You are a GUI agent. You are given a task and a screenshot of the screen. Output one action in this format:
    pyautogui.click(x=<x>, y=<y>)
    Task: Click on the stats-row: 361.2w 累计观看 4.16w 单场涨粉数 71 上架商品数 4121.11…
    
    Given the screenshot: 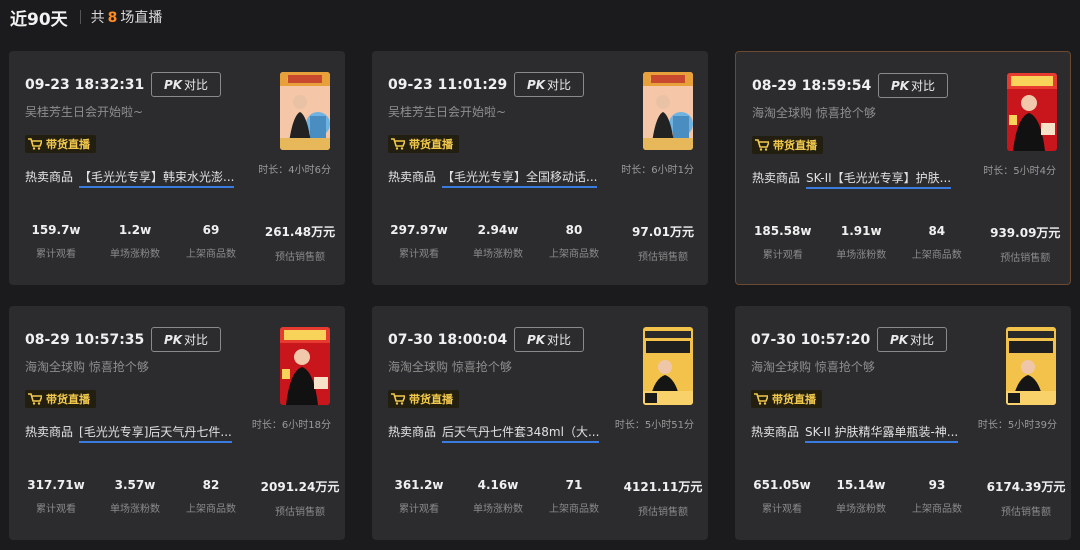 What is the action you would take?
    pyautogui.click(x=540, y=498)
    